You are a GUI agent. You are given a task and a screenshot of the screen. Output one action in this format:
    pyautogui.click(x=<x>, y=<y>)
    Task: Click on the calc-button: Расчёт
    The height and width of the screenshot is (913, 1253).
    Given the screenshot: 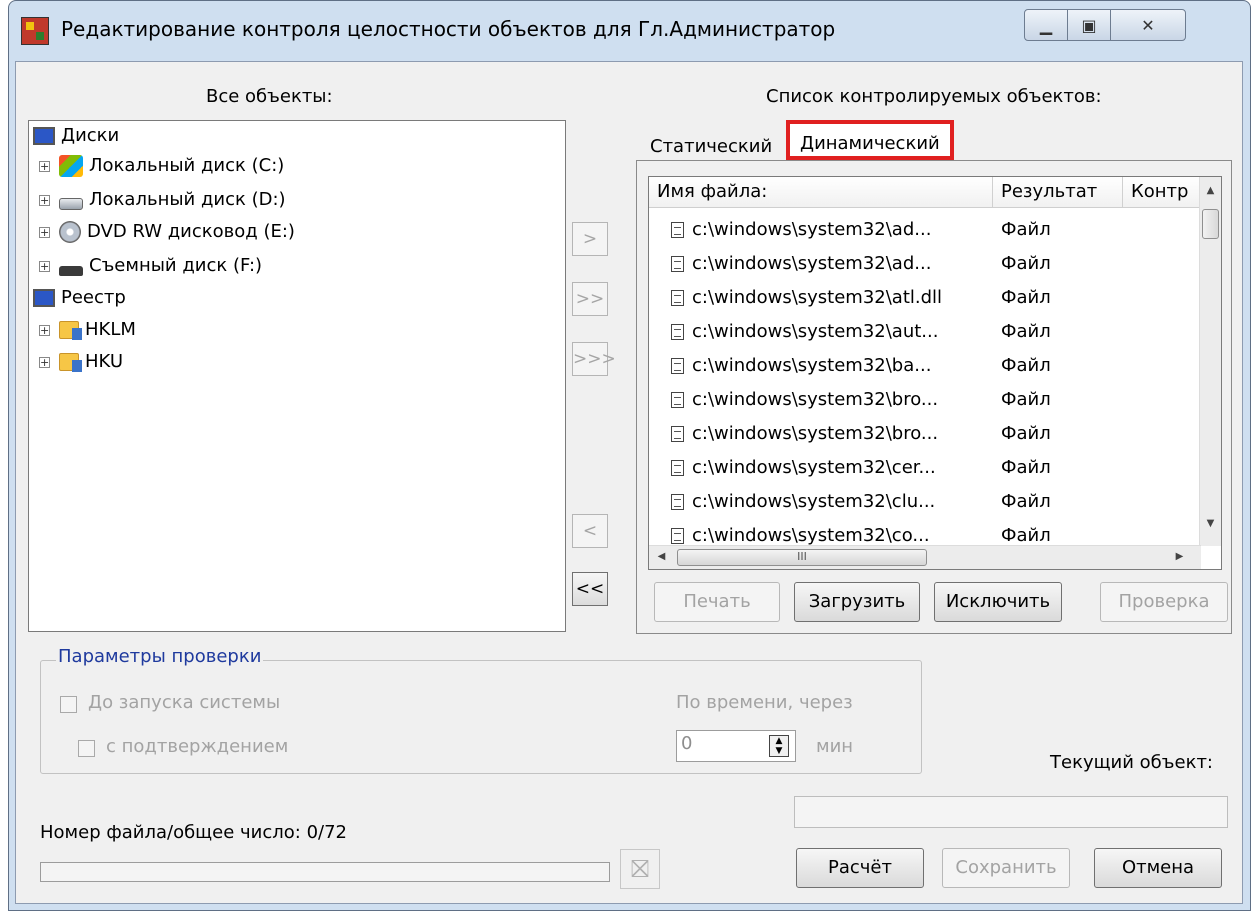 What is the action you would take?
    pyautogui.click(x=860, y=868)
    